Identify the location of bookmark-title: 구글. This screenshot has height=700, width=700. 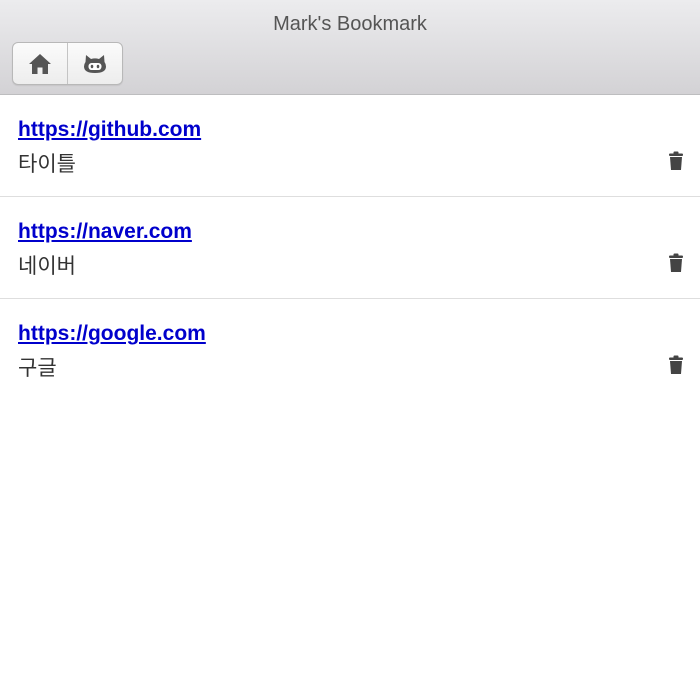
(37, 368).